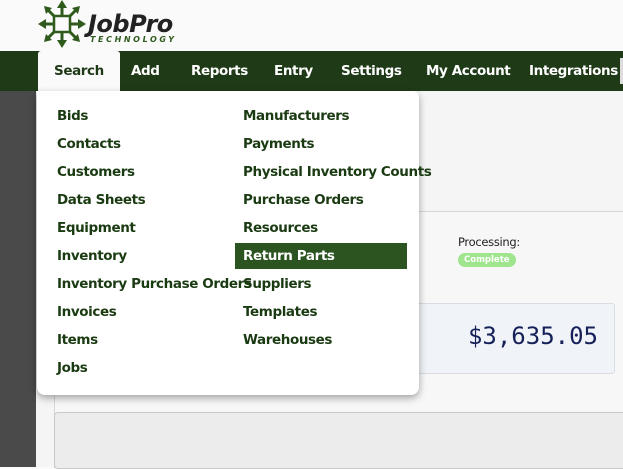 The image size is (623, 469). I want to click on menu-item-return-parts: Return Parts, so click(321, 256).